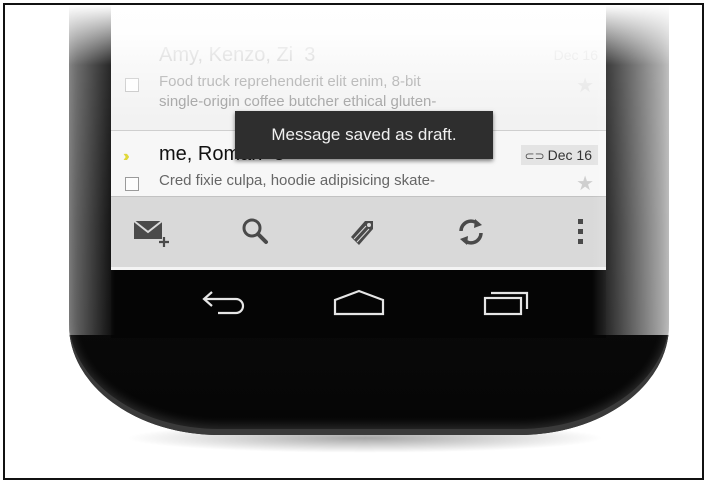 This screenshot has width=709, height=485. I want to click on navigation-bar, so click(358, 304).